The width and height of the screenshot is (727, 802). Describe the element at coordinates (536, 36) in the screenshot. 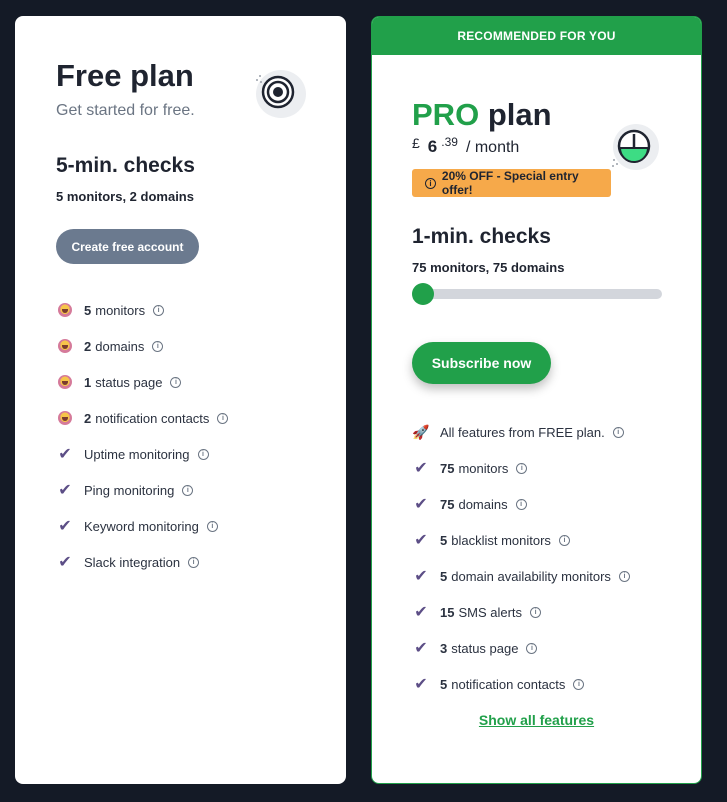

I see `recommended-banner: RECOMMENDED FOR YOU` at that location.